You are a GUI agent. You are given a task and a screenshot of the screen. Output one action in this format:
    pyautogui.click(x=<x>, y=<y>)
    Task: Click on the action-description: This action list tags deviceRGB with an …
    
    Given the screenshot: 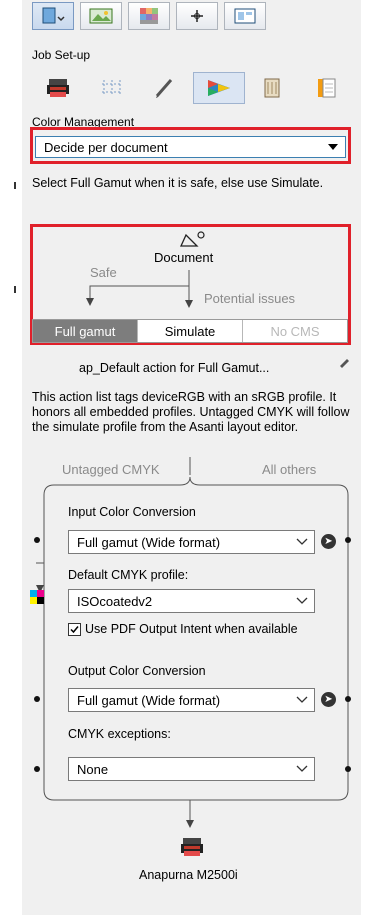 What is the action you would take?
    pyautogui.click(x=191, y=412)
    